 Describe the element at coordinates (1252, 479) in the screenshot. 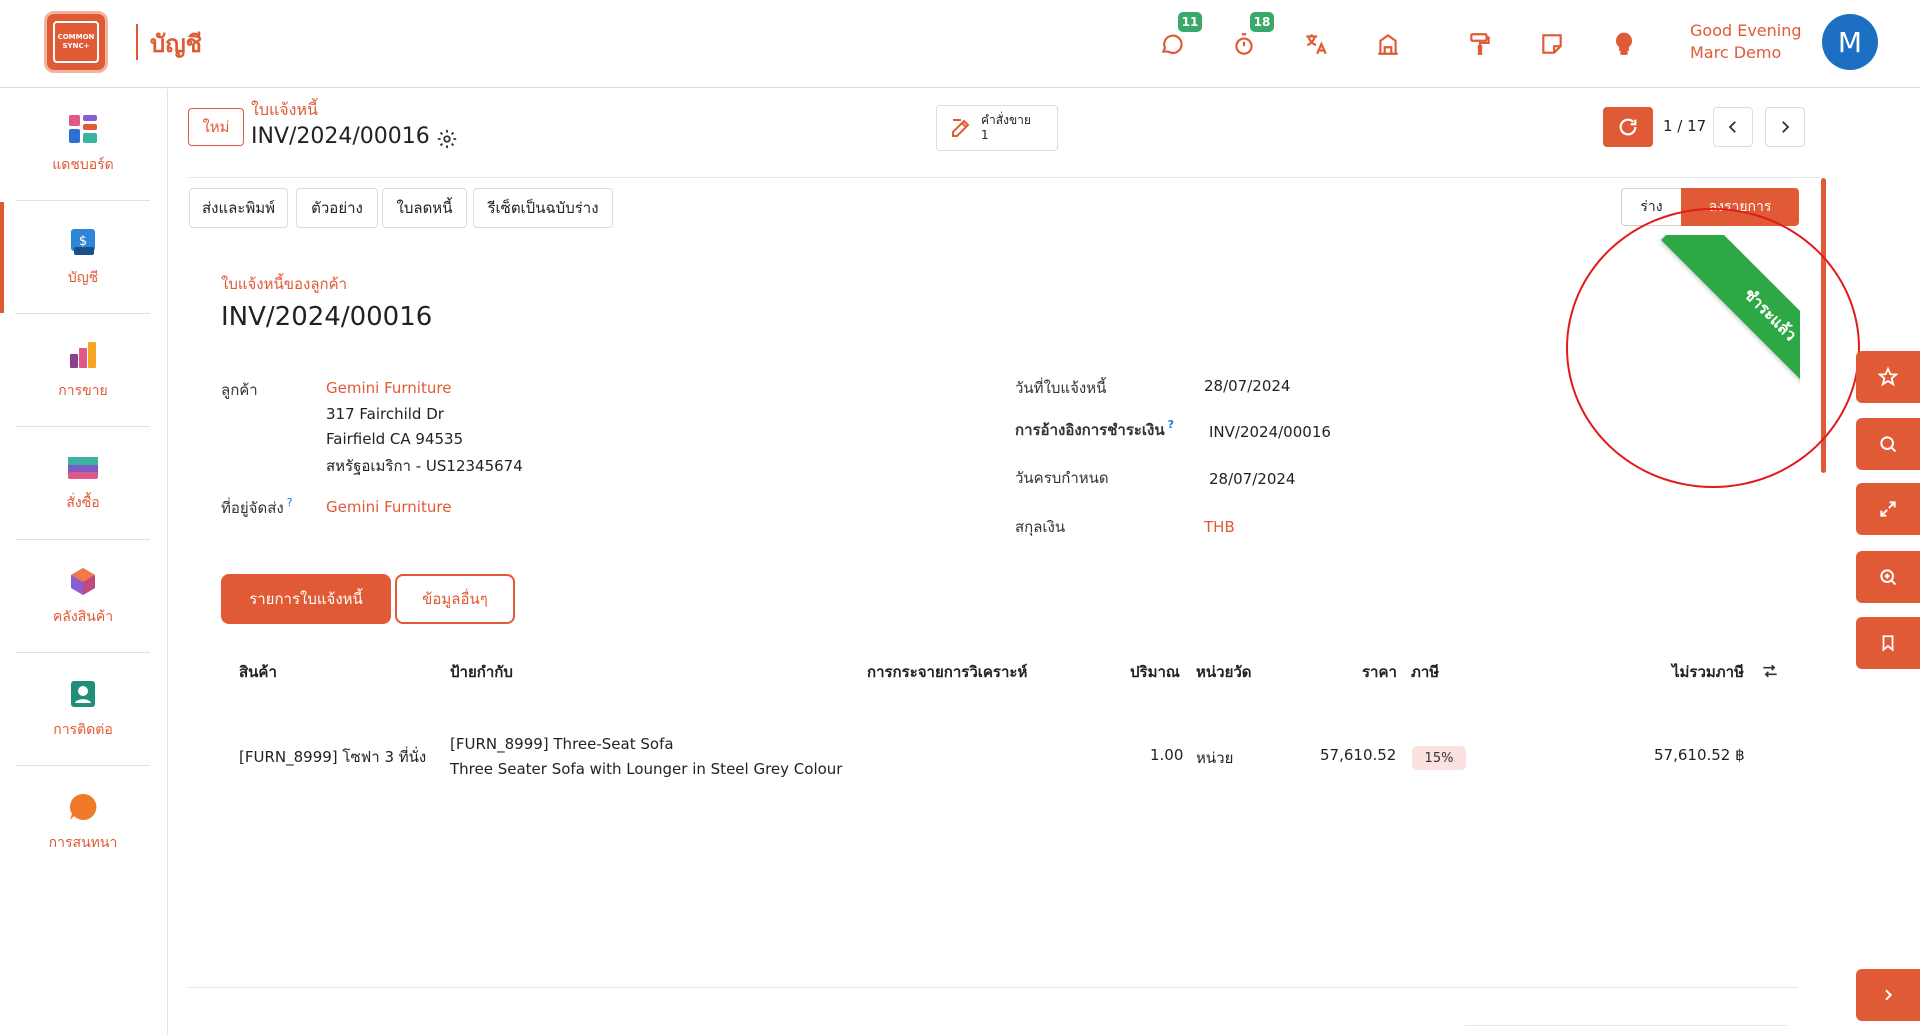

I see `due-date-value: 28/07/2024` at that location.